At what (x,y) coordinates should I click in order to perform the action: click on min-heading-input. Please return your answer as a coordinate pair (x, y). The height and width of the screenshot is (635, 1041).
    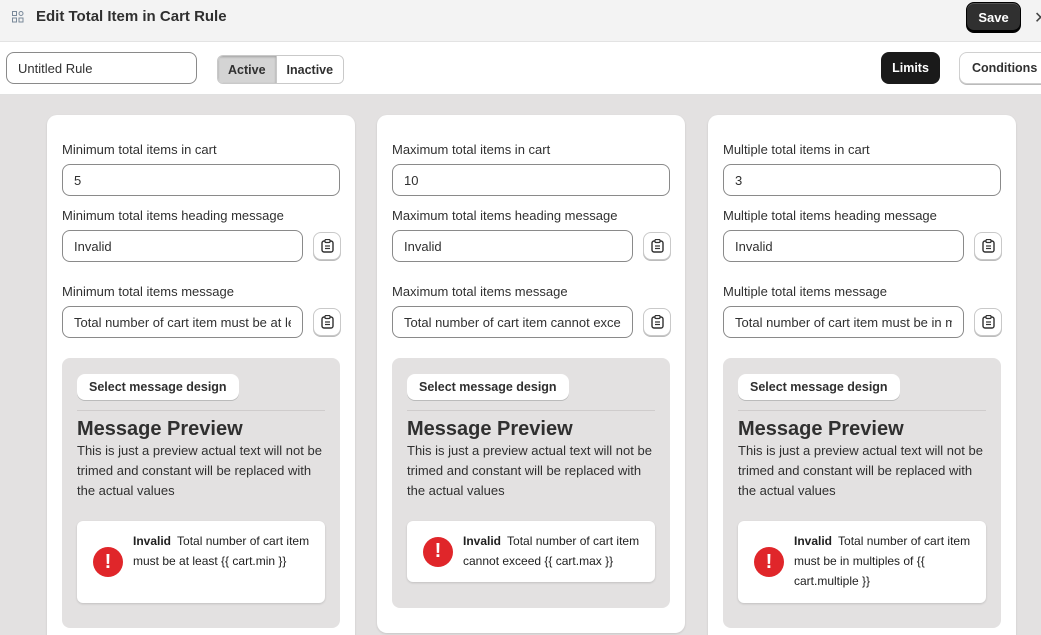
    Looking at the image, I should click on (182, 246).